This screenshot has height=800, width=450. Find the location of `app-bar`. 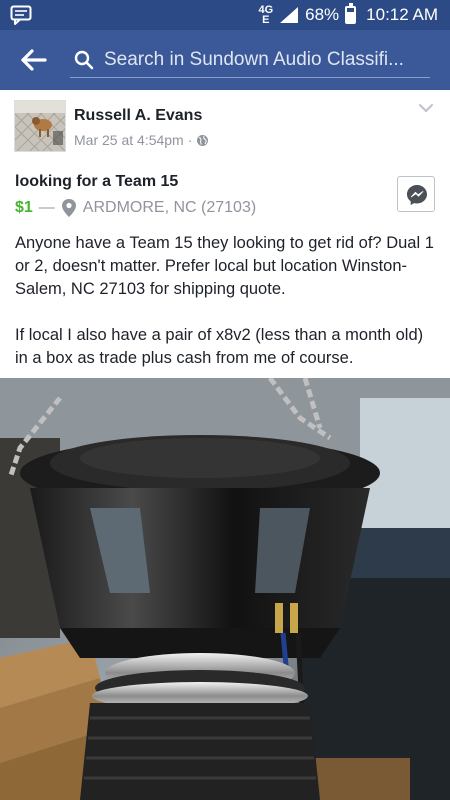

app-bar is located at coordinates (225, 60).